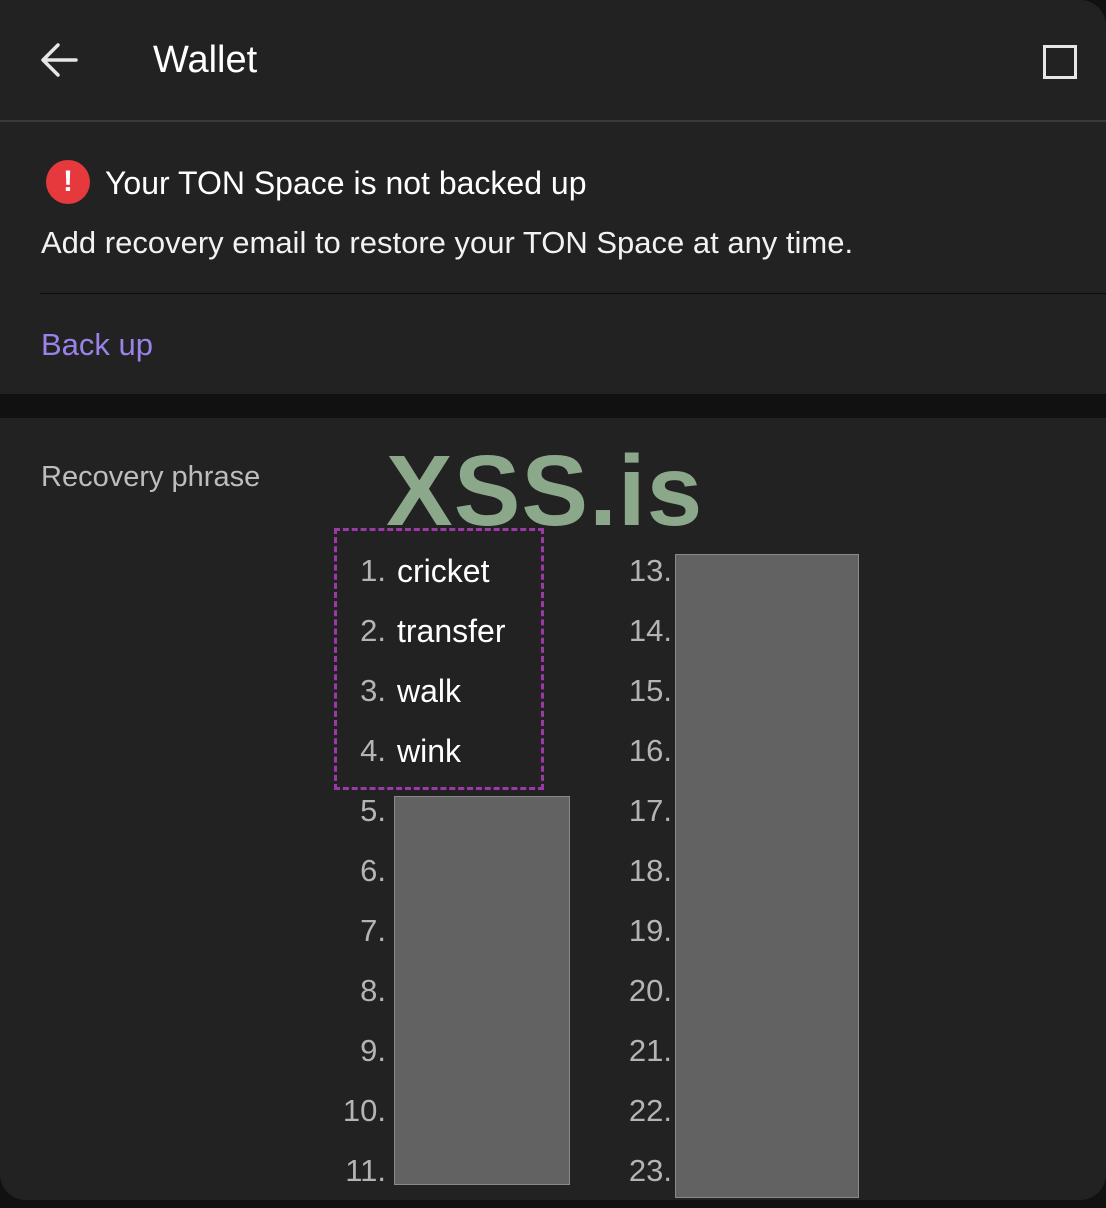 The width and height of the screenshot is (1106, 1208). I want to click on maximize-square-icon, so click(1060, 62).